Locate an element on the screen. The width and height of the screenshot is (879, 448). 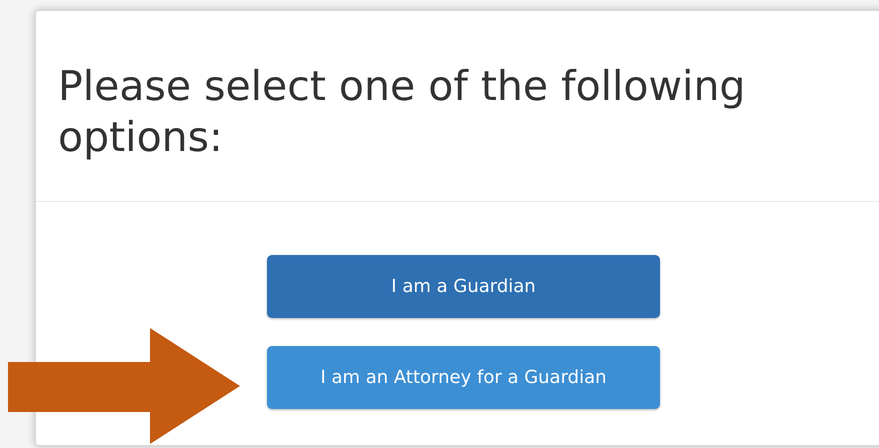
arrow-icon is located at coordinates (124, 386).